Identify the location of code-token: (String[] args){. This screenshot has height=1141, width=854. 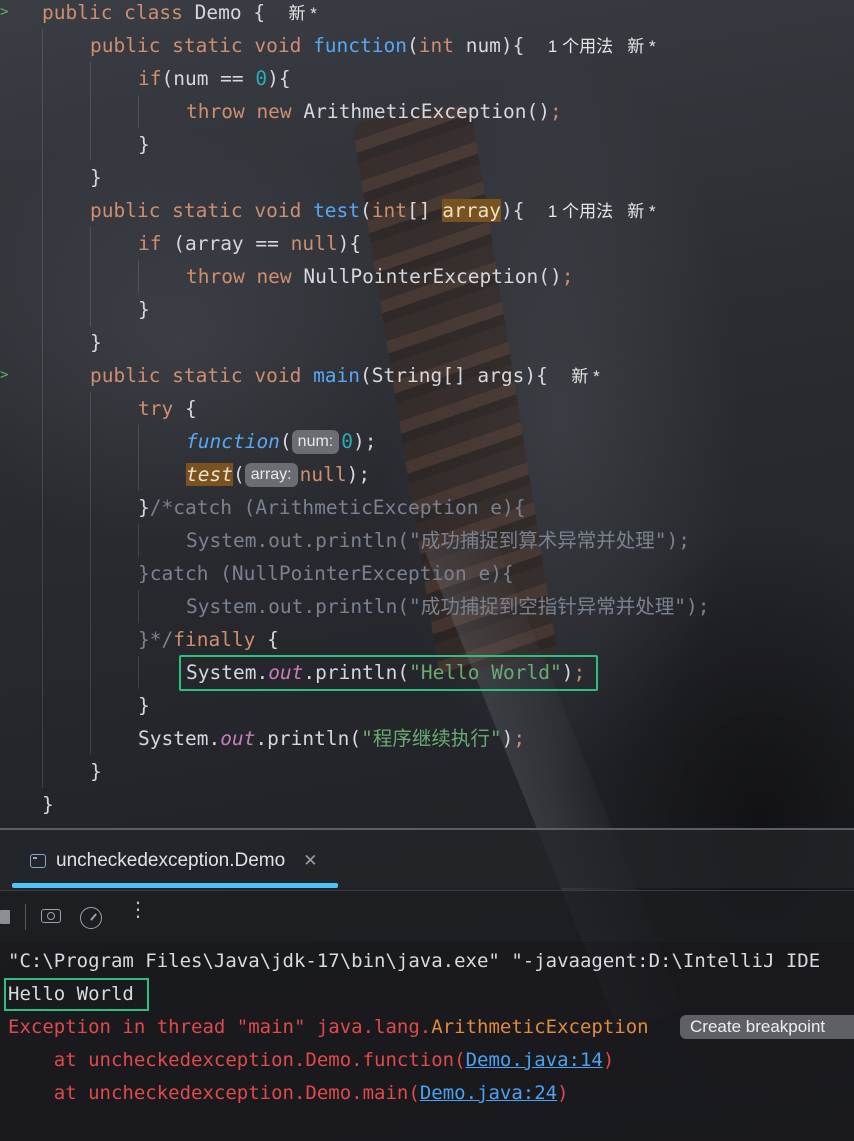
(466, 375).